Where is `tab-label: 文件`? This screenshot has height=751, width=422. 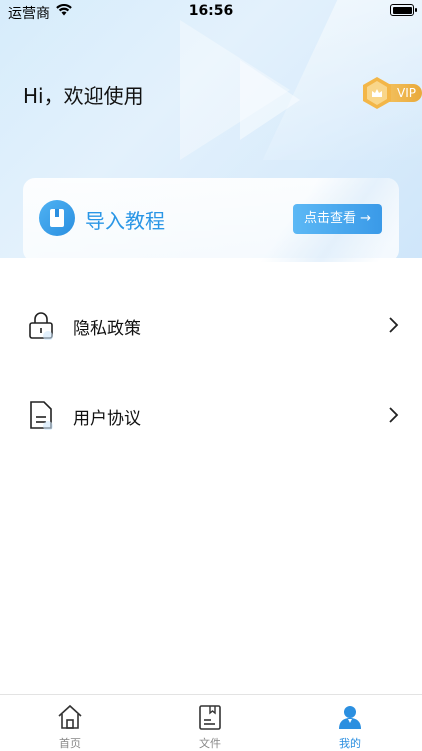
tab-label: 文件 is located at coordinates (210, 743).